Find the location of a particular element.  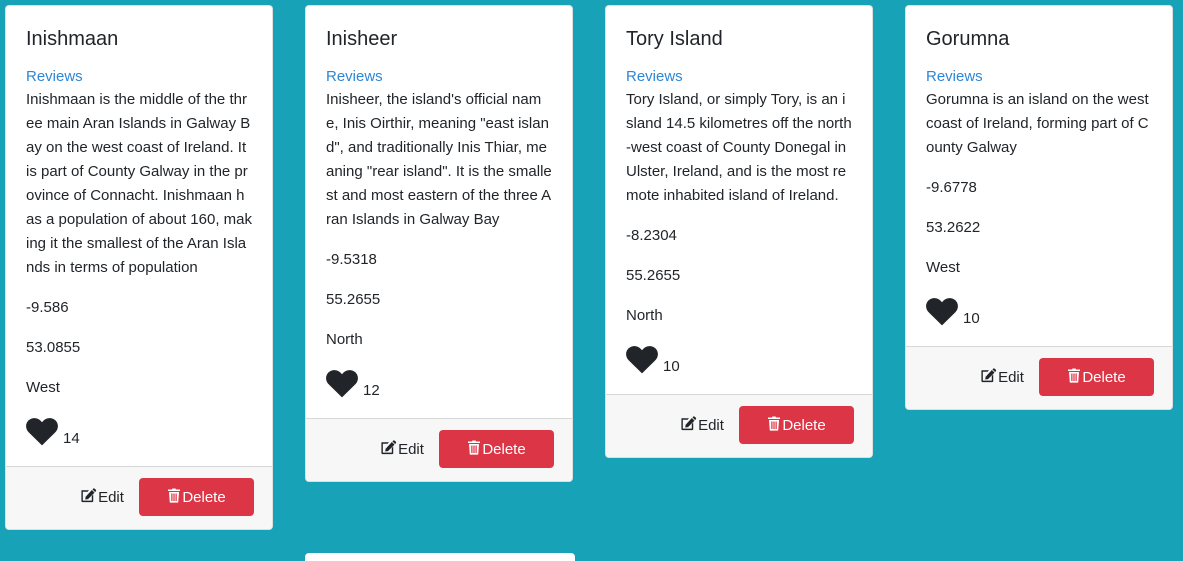

card-title: Inishmaan is located at coordinates (72, 39).